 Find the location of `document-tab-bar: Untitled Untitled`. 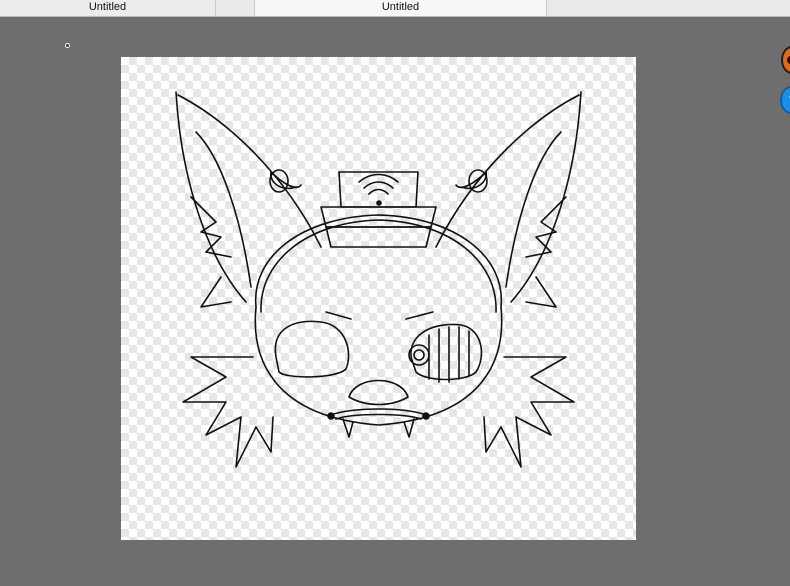

document-tab-bar: Untitled Untitled is located at coordinates (395, 8).